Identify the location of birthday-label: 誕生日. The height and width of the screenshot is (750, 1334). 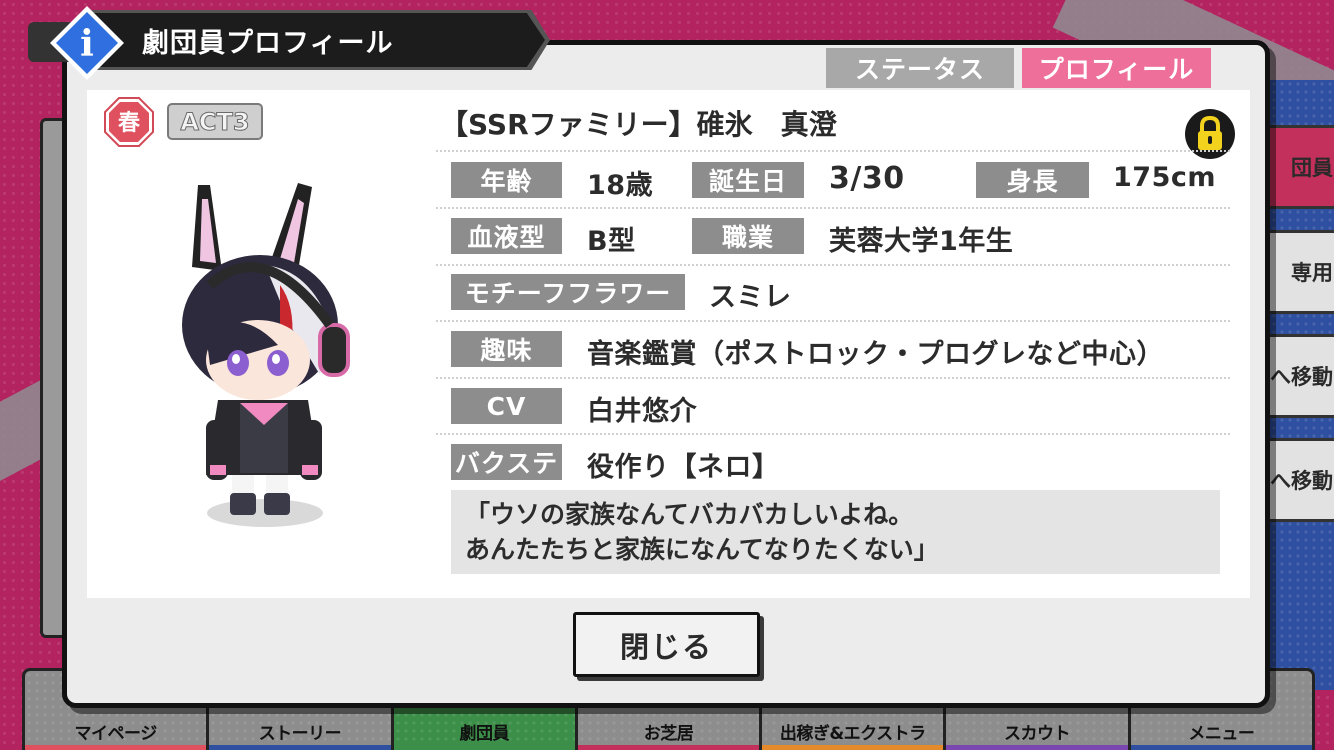
(748, 180).